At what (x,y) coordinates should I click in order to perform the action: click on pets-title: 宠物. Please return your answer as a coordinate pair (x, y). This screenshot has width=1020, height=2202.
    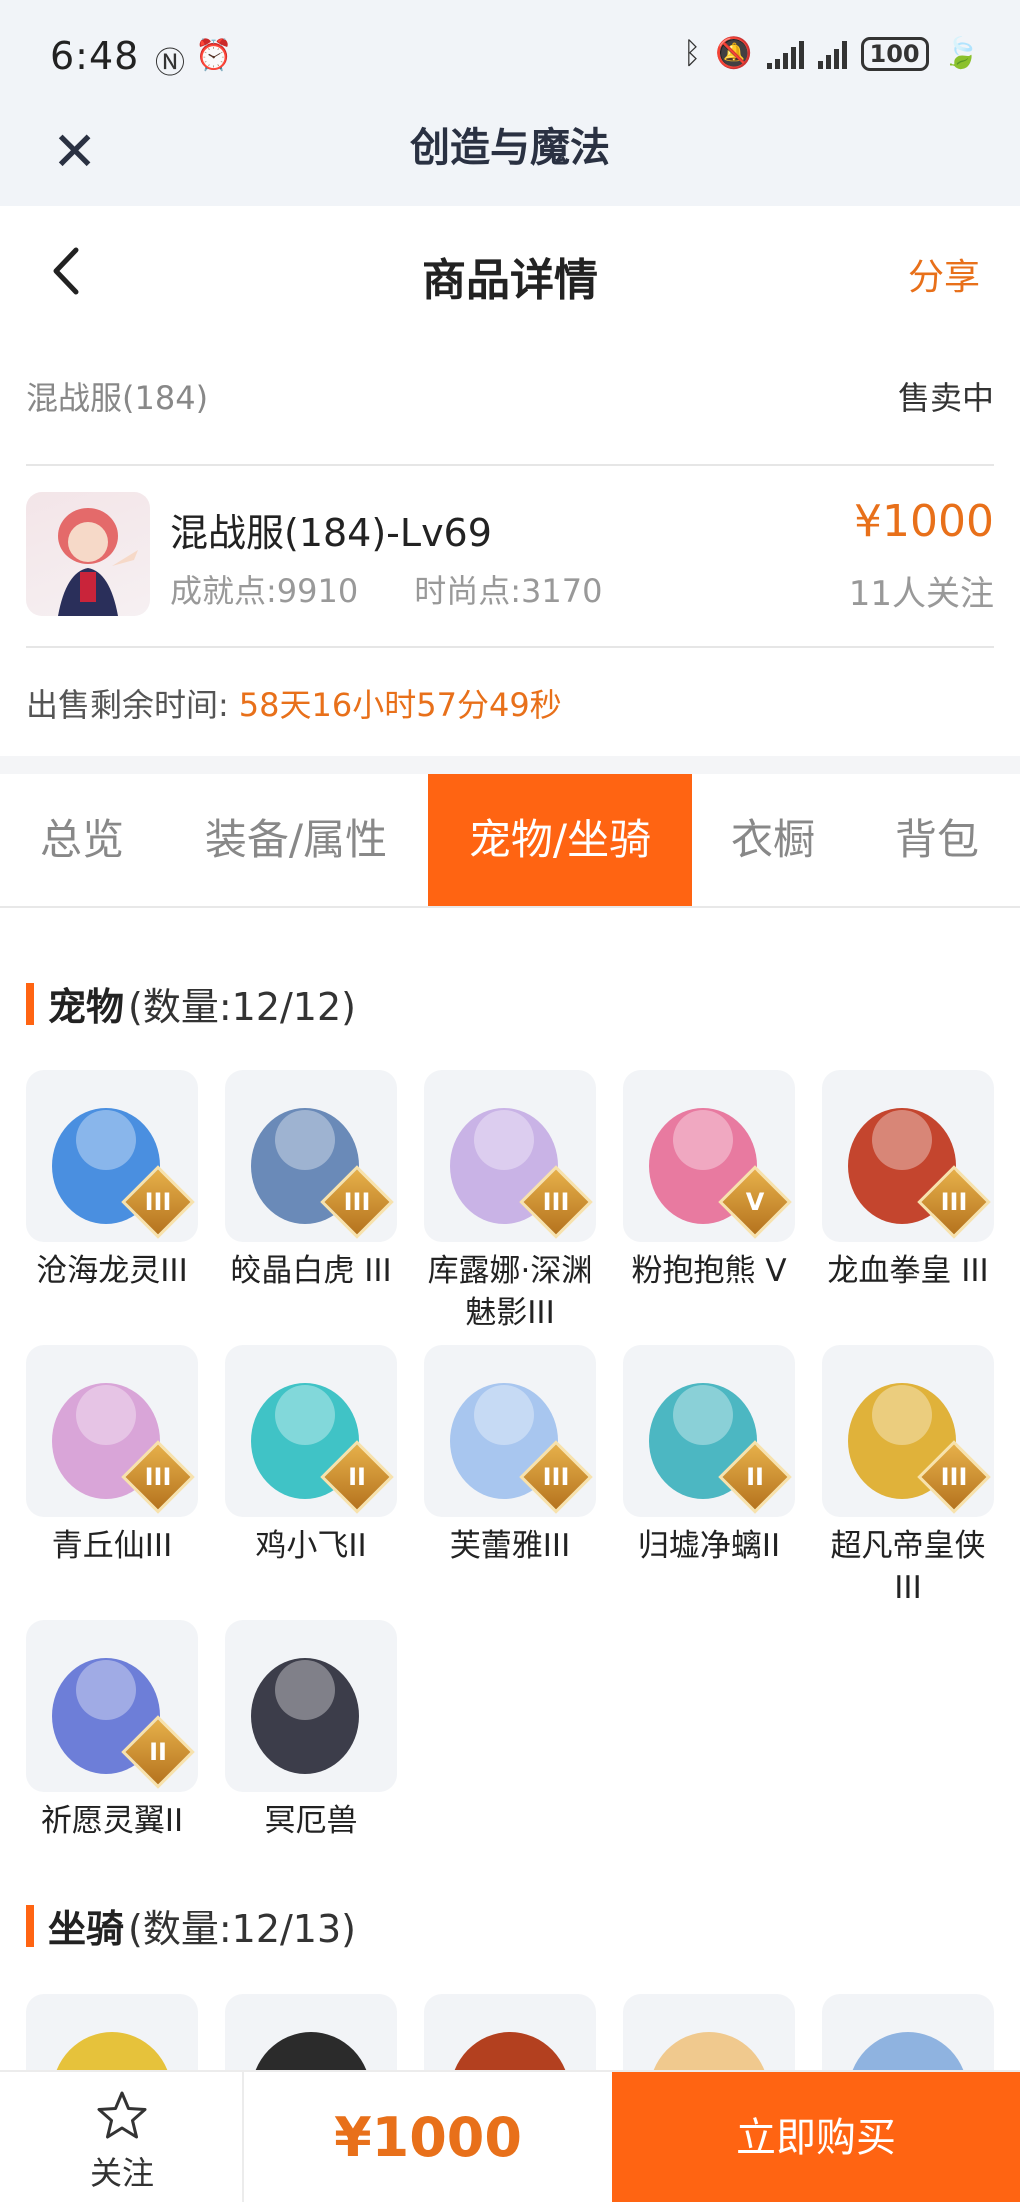
    Looking at the image, I should click on (86, 1007).